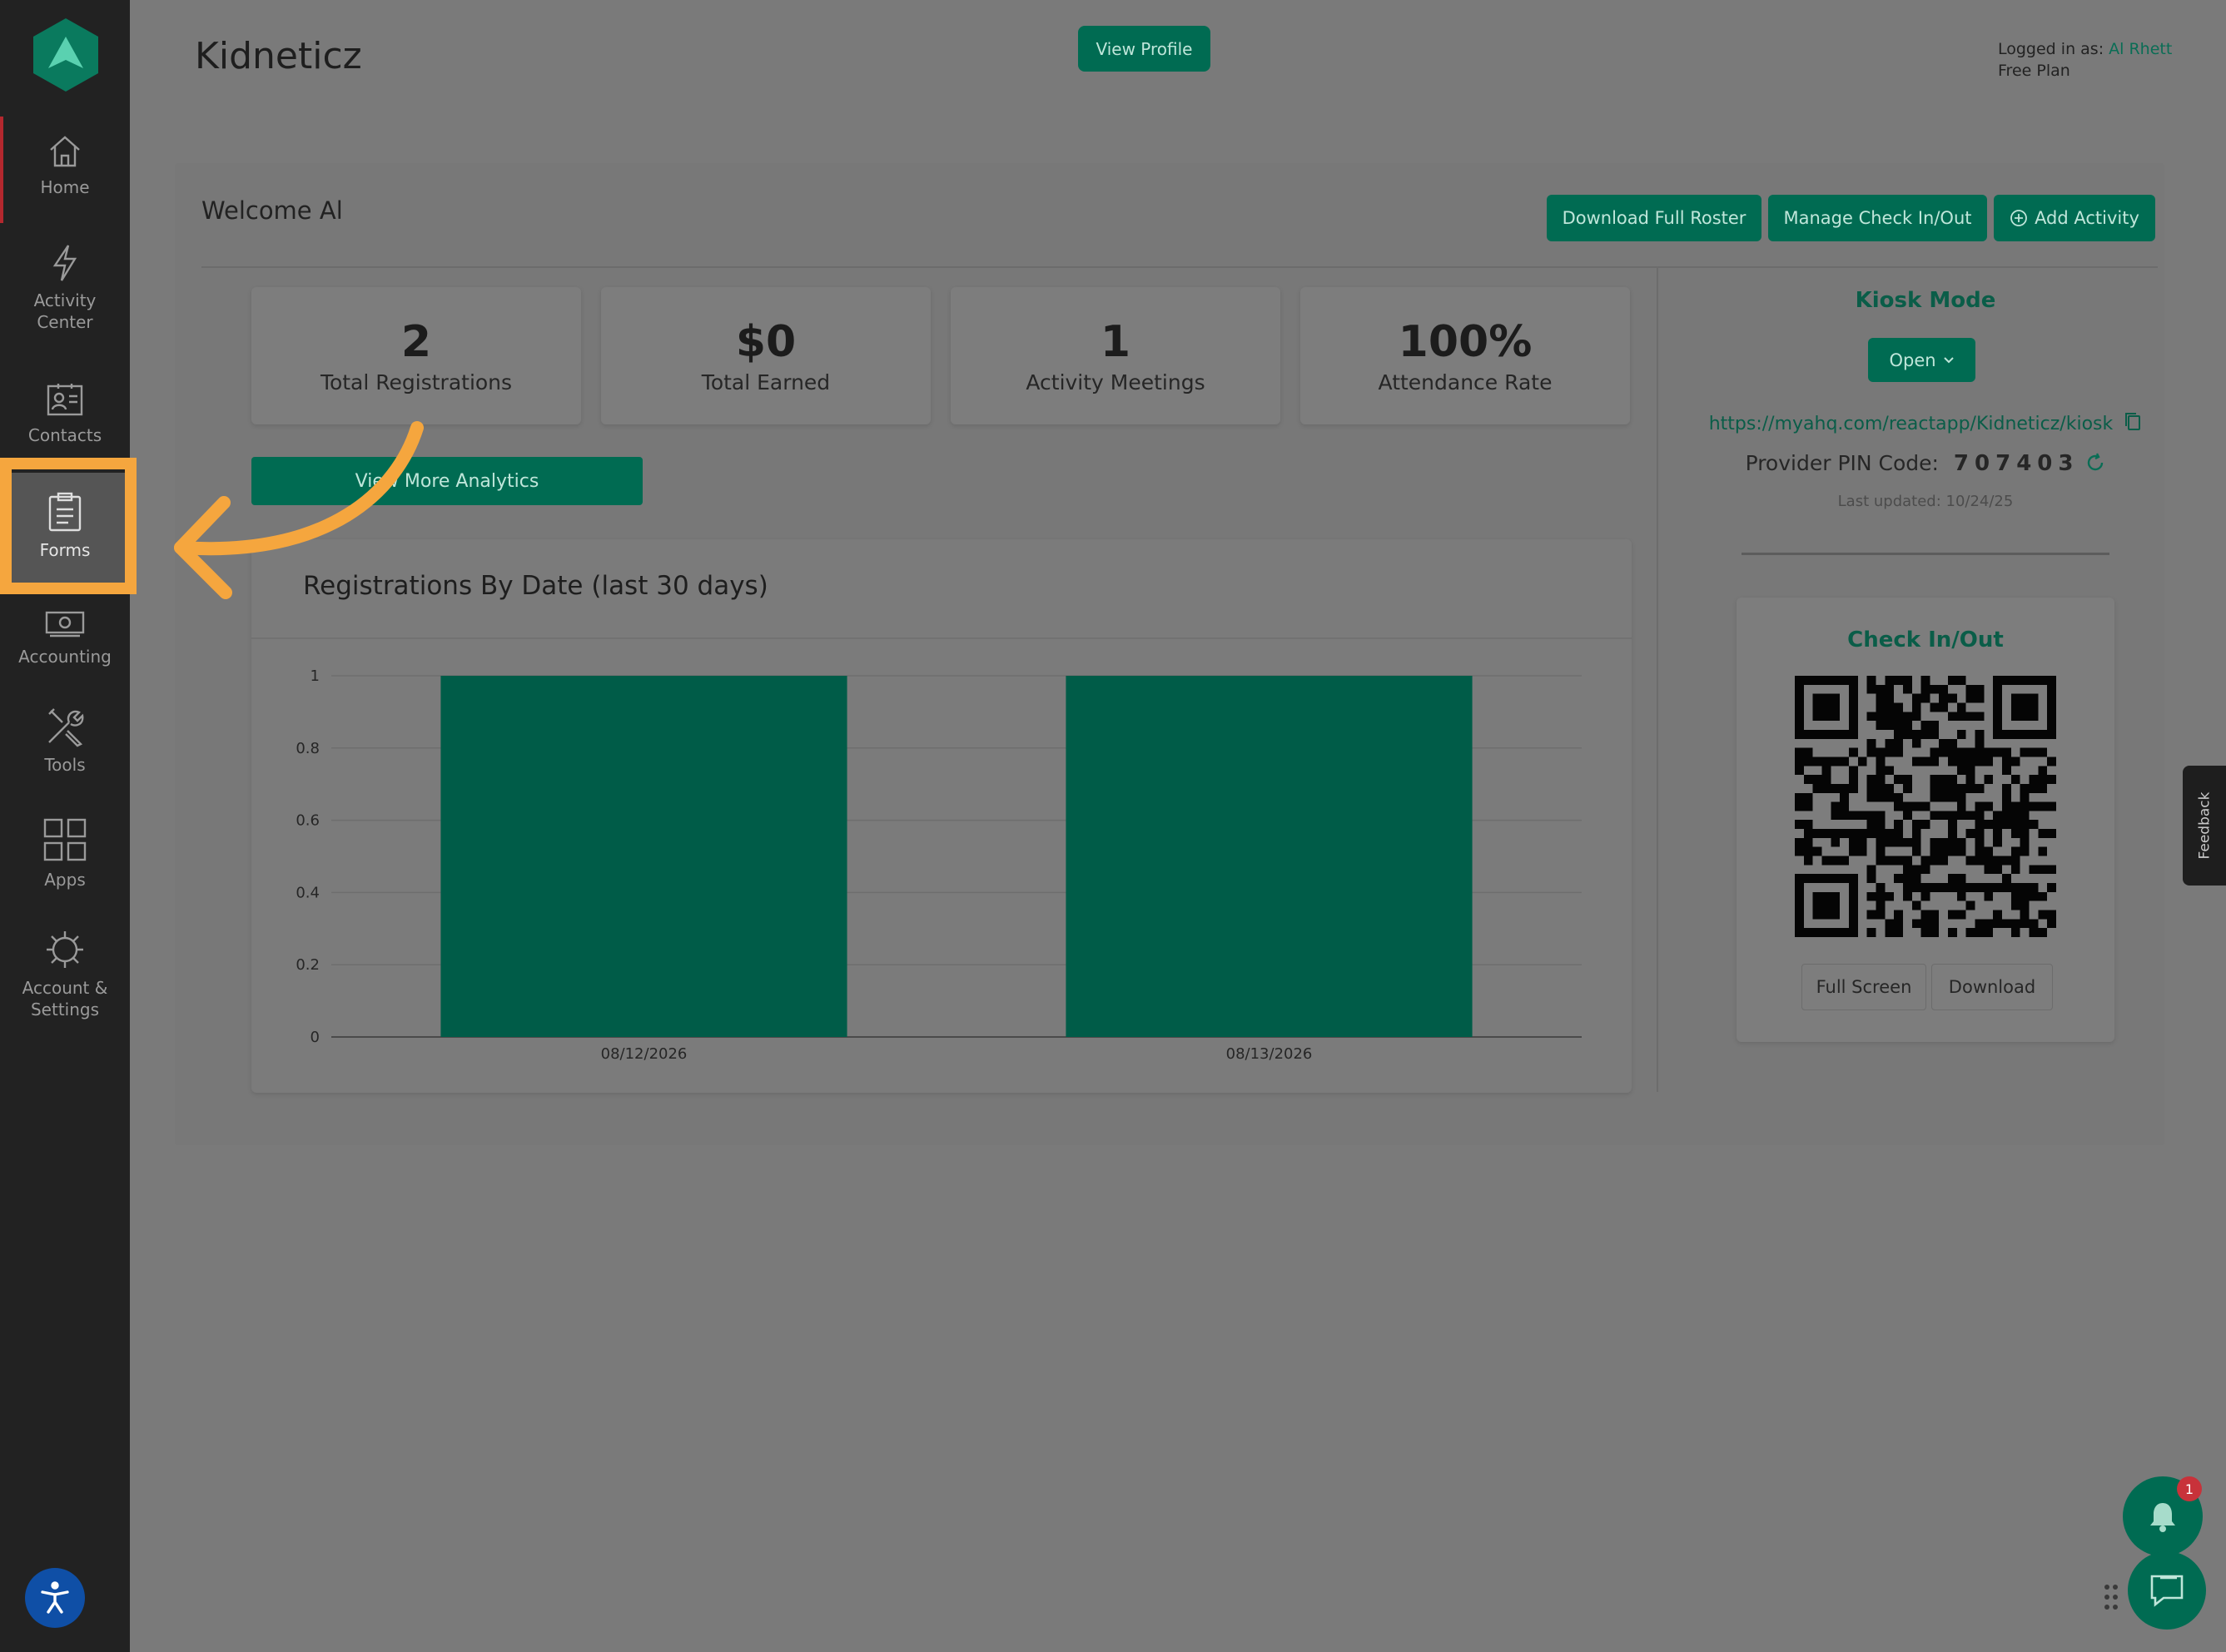  Describe the element at coordinates (416, 342) in the screenshot. I see `stat-value: 2` at that location.